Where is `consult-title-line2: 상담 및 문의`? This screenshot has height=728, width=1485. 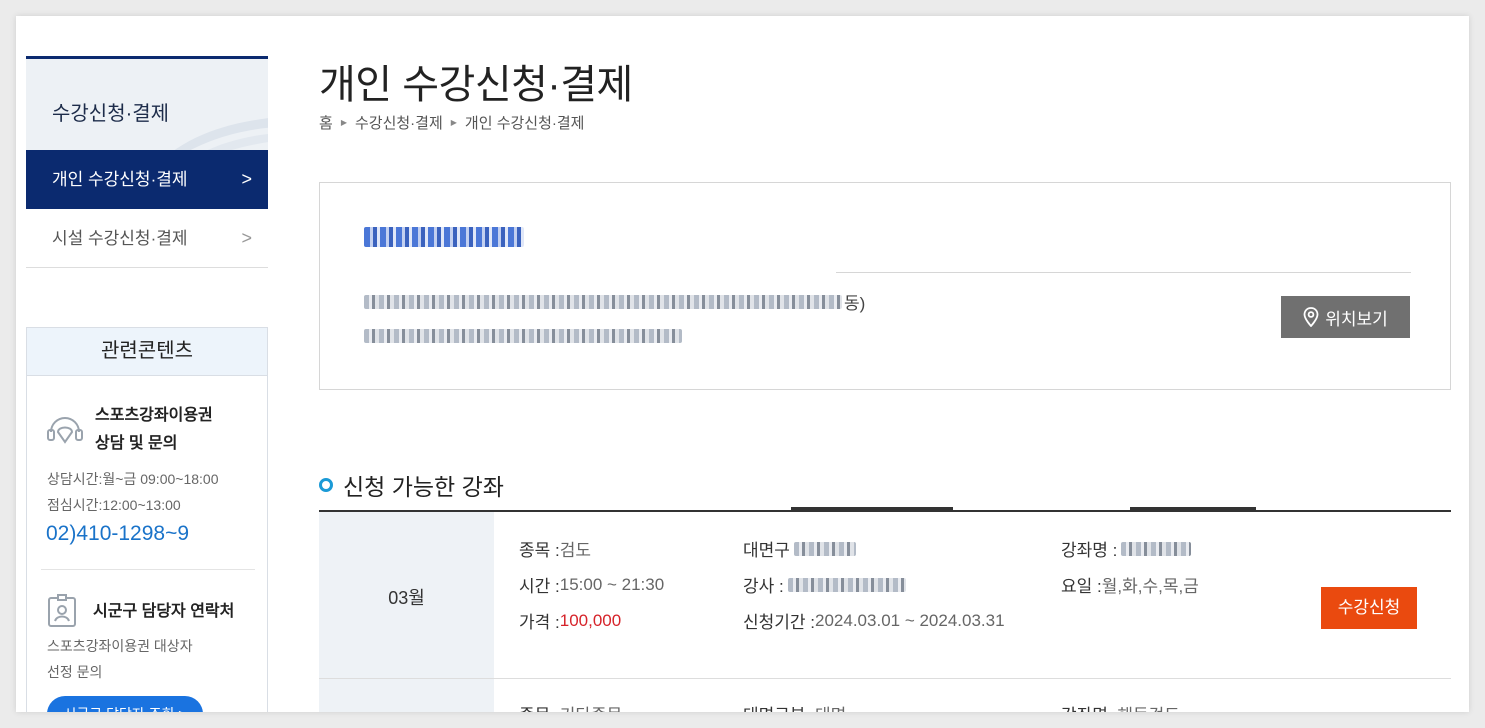
consult-title-line2: 상담 및 문의 is located at coordinates (136, 443).